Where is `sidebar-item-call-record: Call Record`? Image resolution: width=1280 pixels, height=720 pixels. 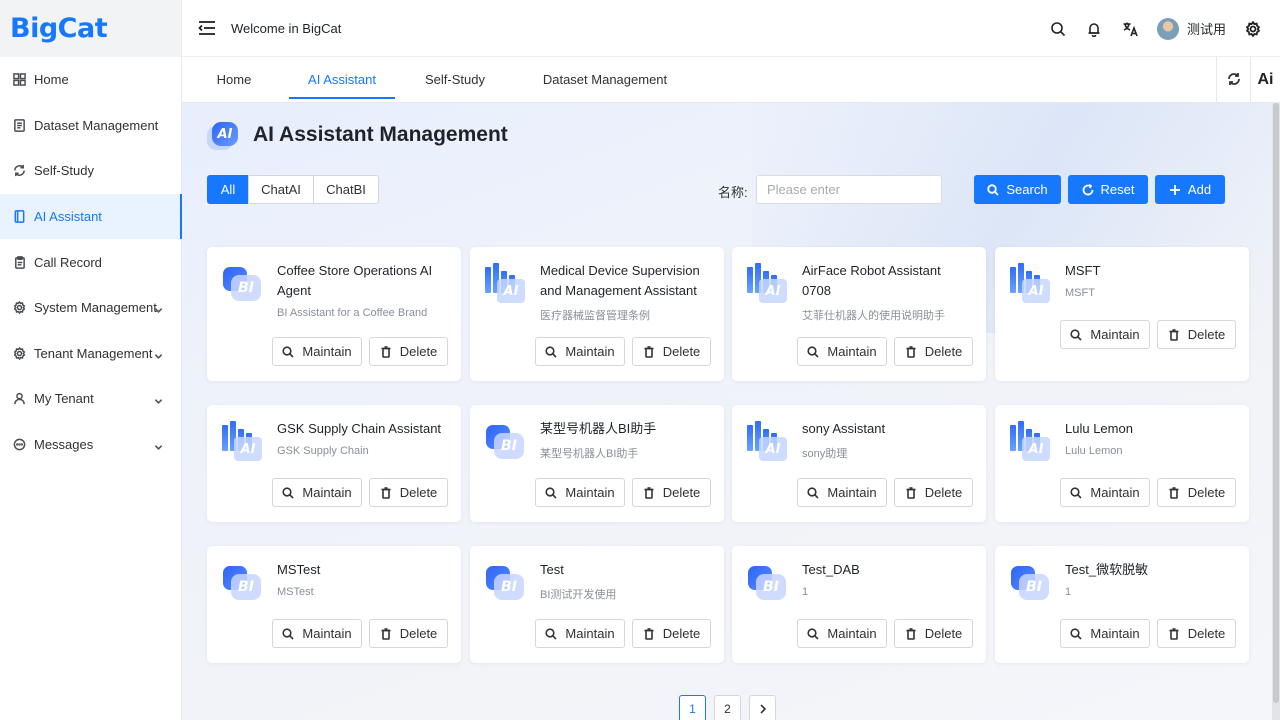
sidebar-item-call-record: Call Record is located at coordinates (90, 262).